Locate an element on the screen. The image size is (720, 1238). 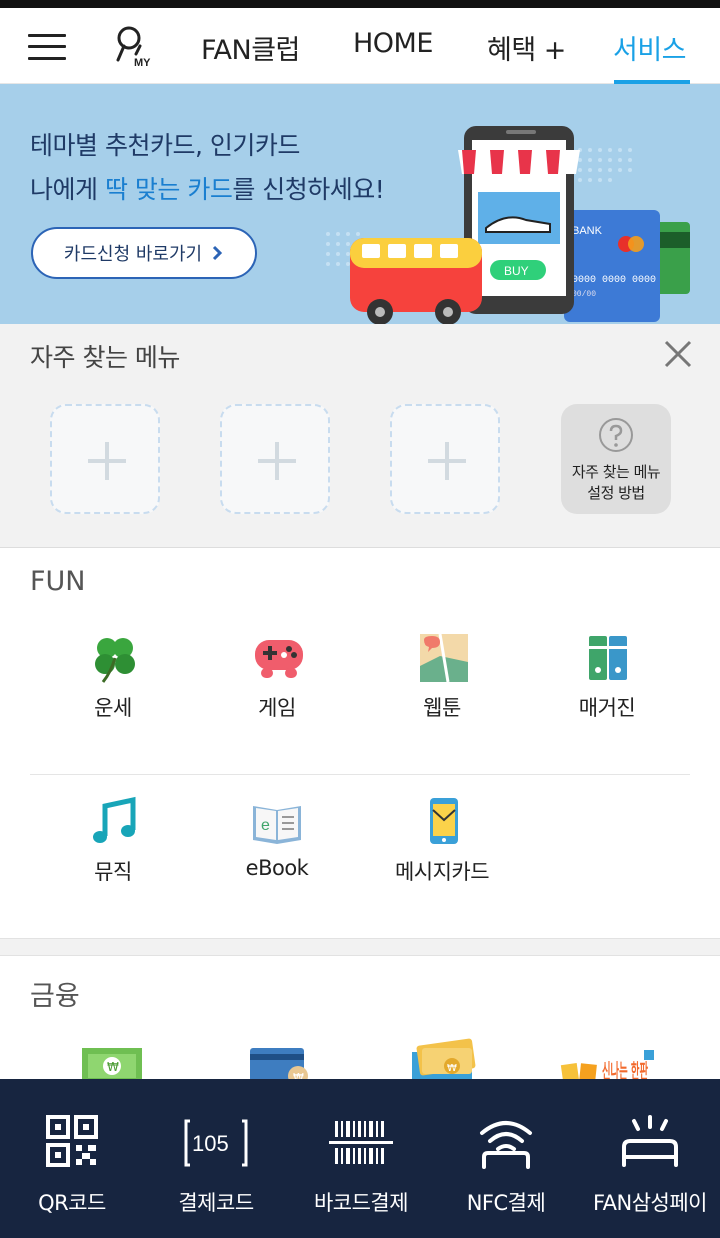
tab-benefits: 혜택 + is located at coordinates (526, 47).